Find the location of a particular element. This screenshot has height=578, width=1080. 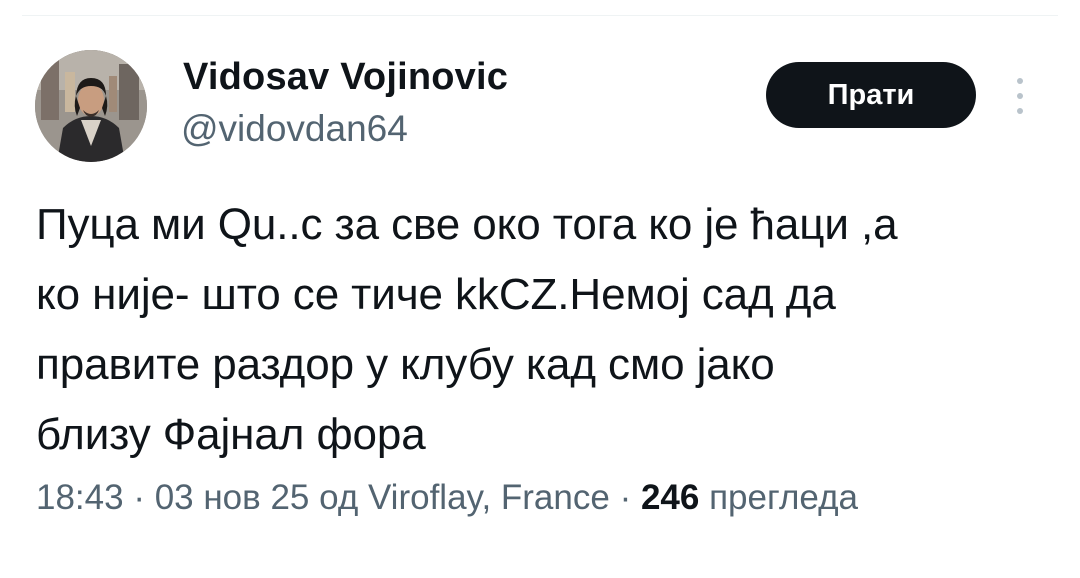

avatar-photo is located at coordinates (91, 106).